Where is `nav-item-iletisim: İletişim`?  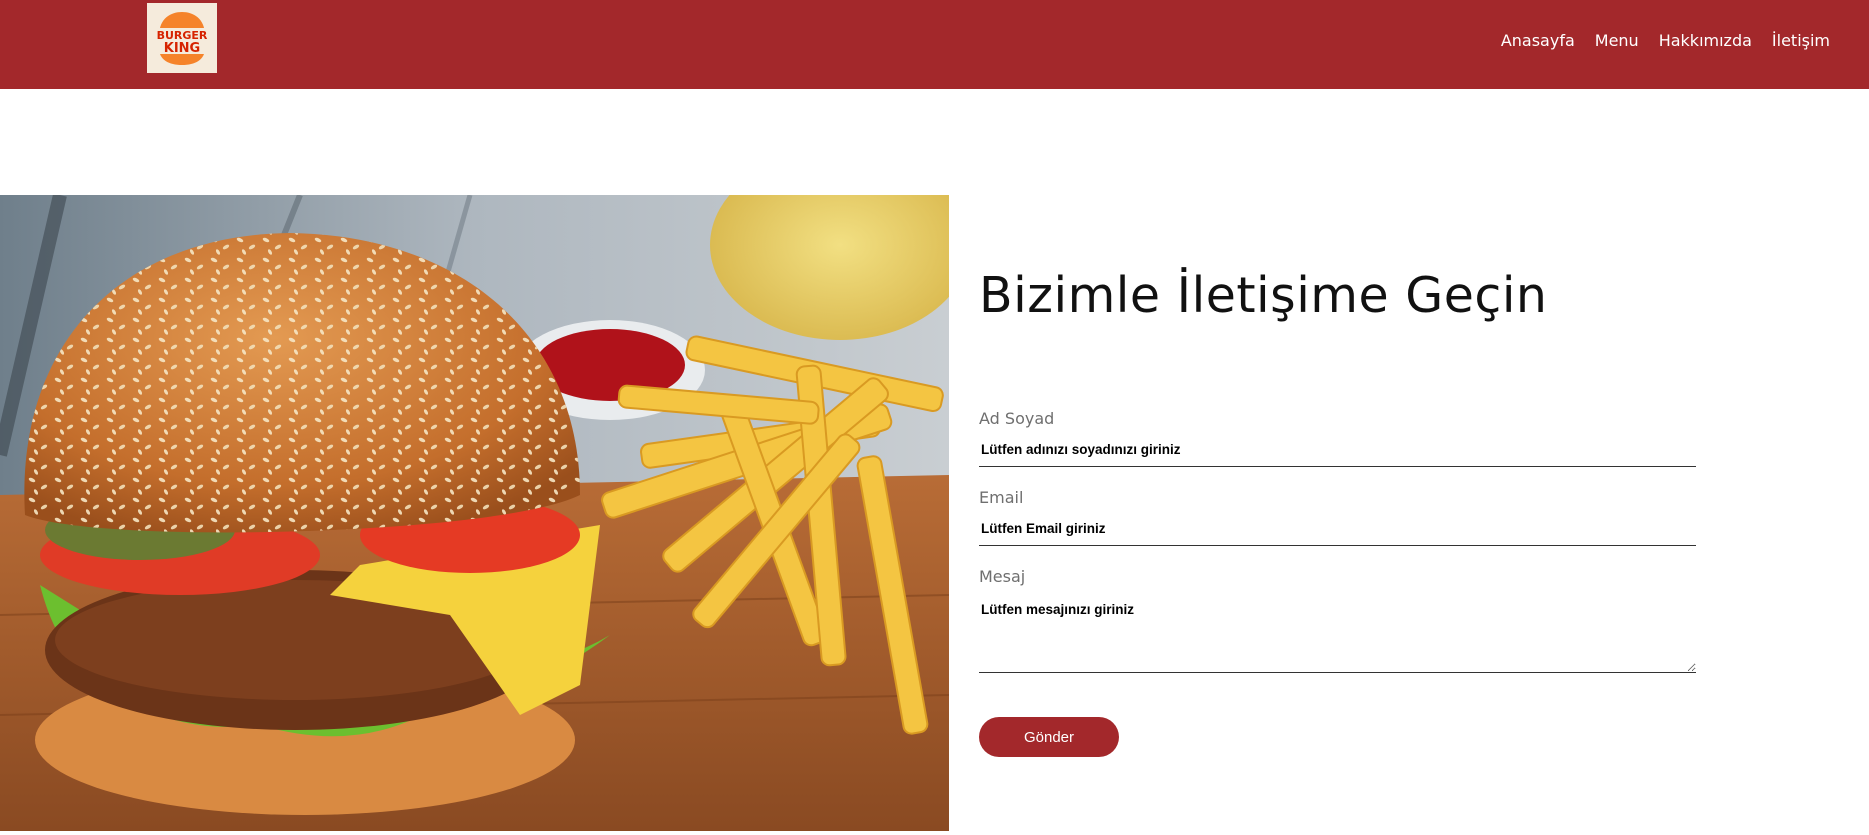
nav-item-iletisim: İletişim is located at coordinates (1801, 40).